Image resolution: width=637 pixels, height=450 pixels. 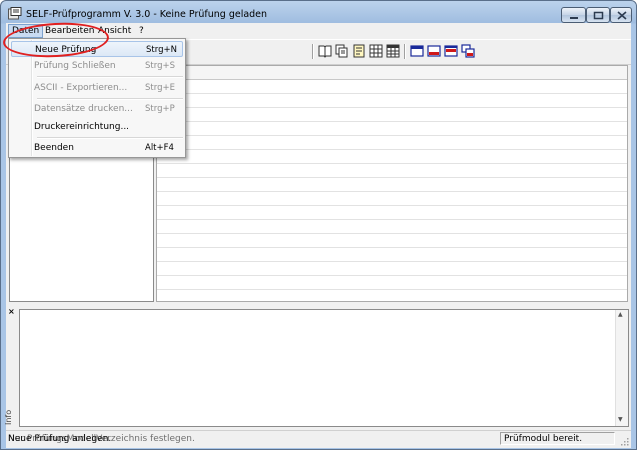 I want to click on menu-item-pruefung-schliessen: Prüfung Schließen Strg+S, so click(x=97, y=66).